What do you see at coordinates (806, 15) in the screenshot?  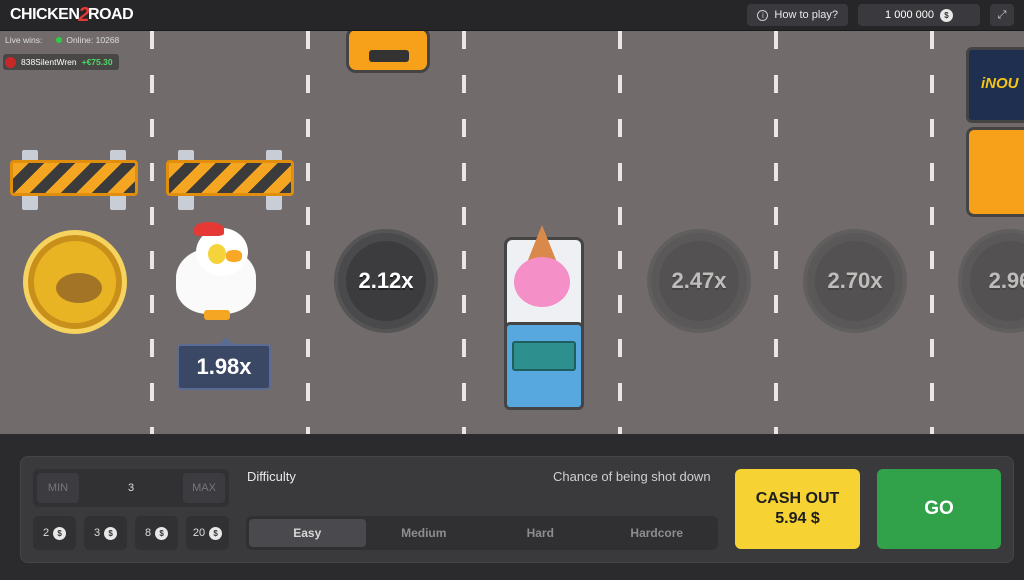 I see `how-to-play-label: How to play?` at bounding box center [806, 15].